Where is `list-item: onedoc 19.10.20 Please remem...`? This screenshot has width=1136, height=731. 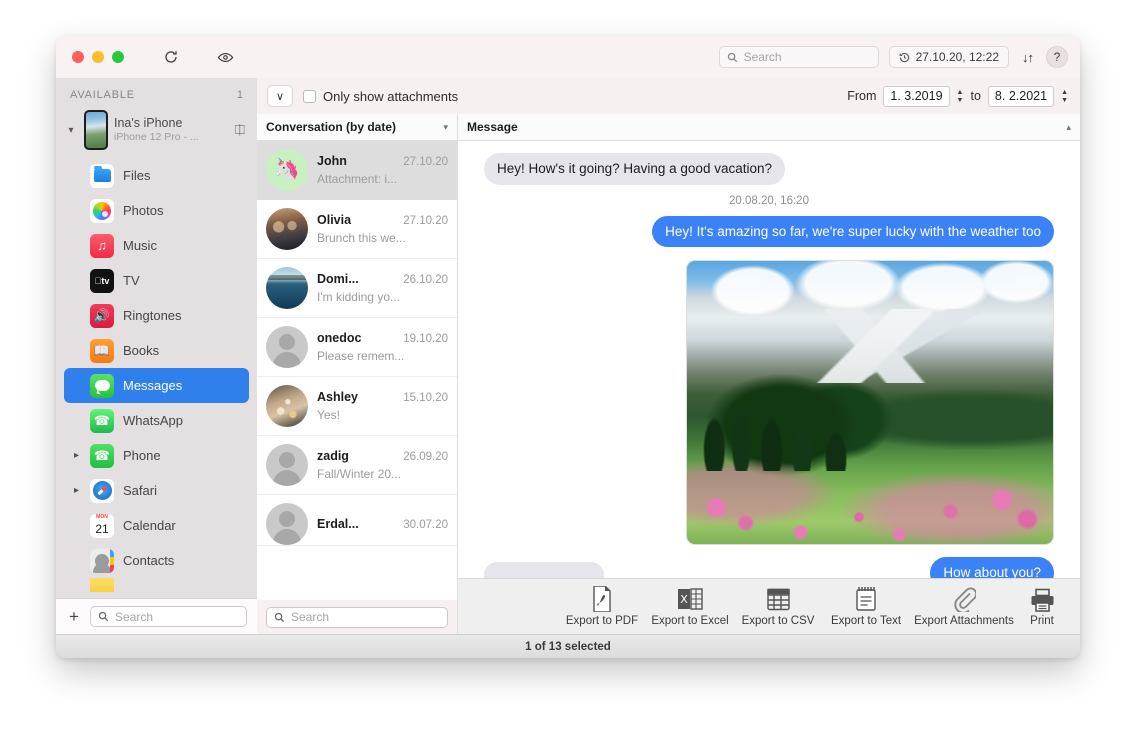 list-item: onedoc 19.10.20 Please remem... is located at coordinates (357, 347).